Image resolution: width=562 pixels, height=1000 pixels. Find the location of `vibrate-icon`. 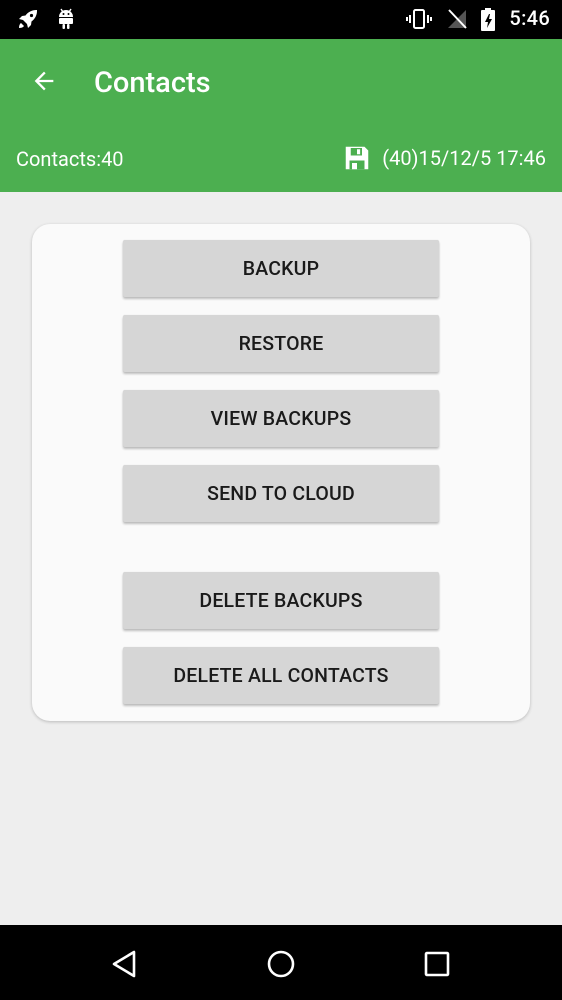

vibrate-icon is located at coordinates (419, 19).